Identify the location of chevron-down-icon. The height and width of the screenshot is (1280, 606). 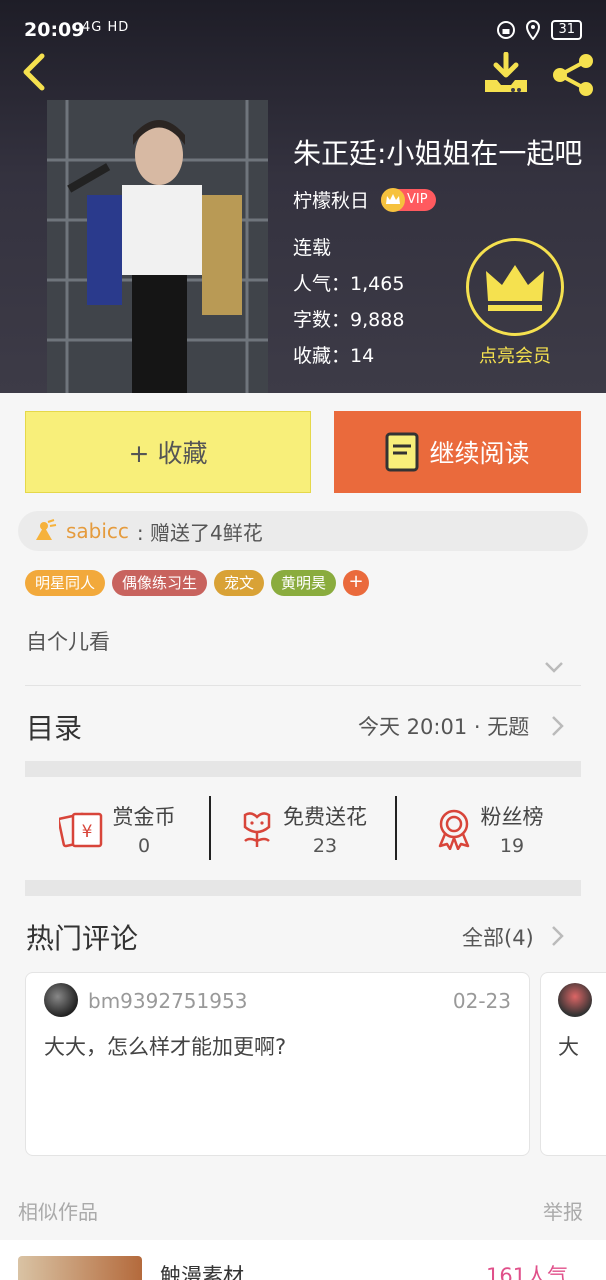
(554, 667).